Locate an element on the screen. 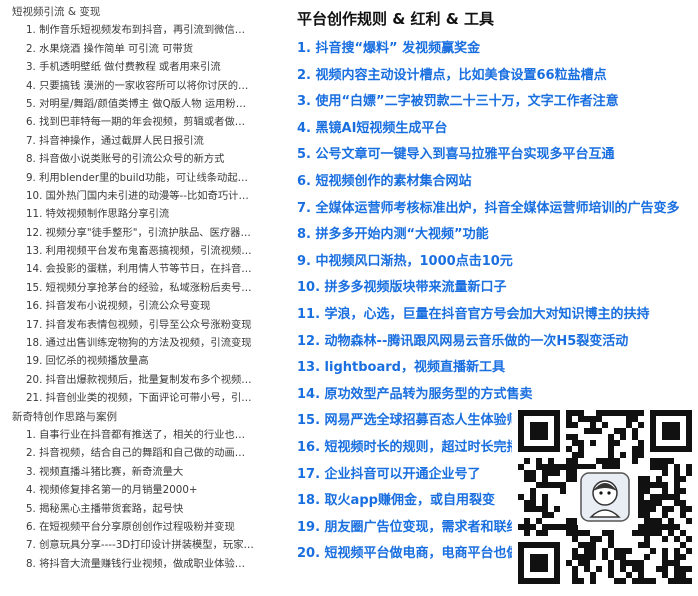  list-item: 7. 抖音神操作，通过截屏人民日报引流 is located at coordinates (135, 141).